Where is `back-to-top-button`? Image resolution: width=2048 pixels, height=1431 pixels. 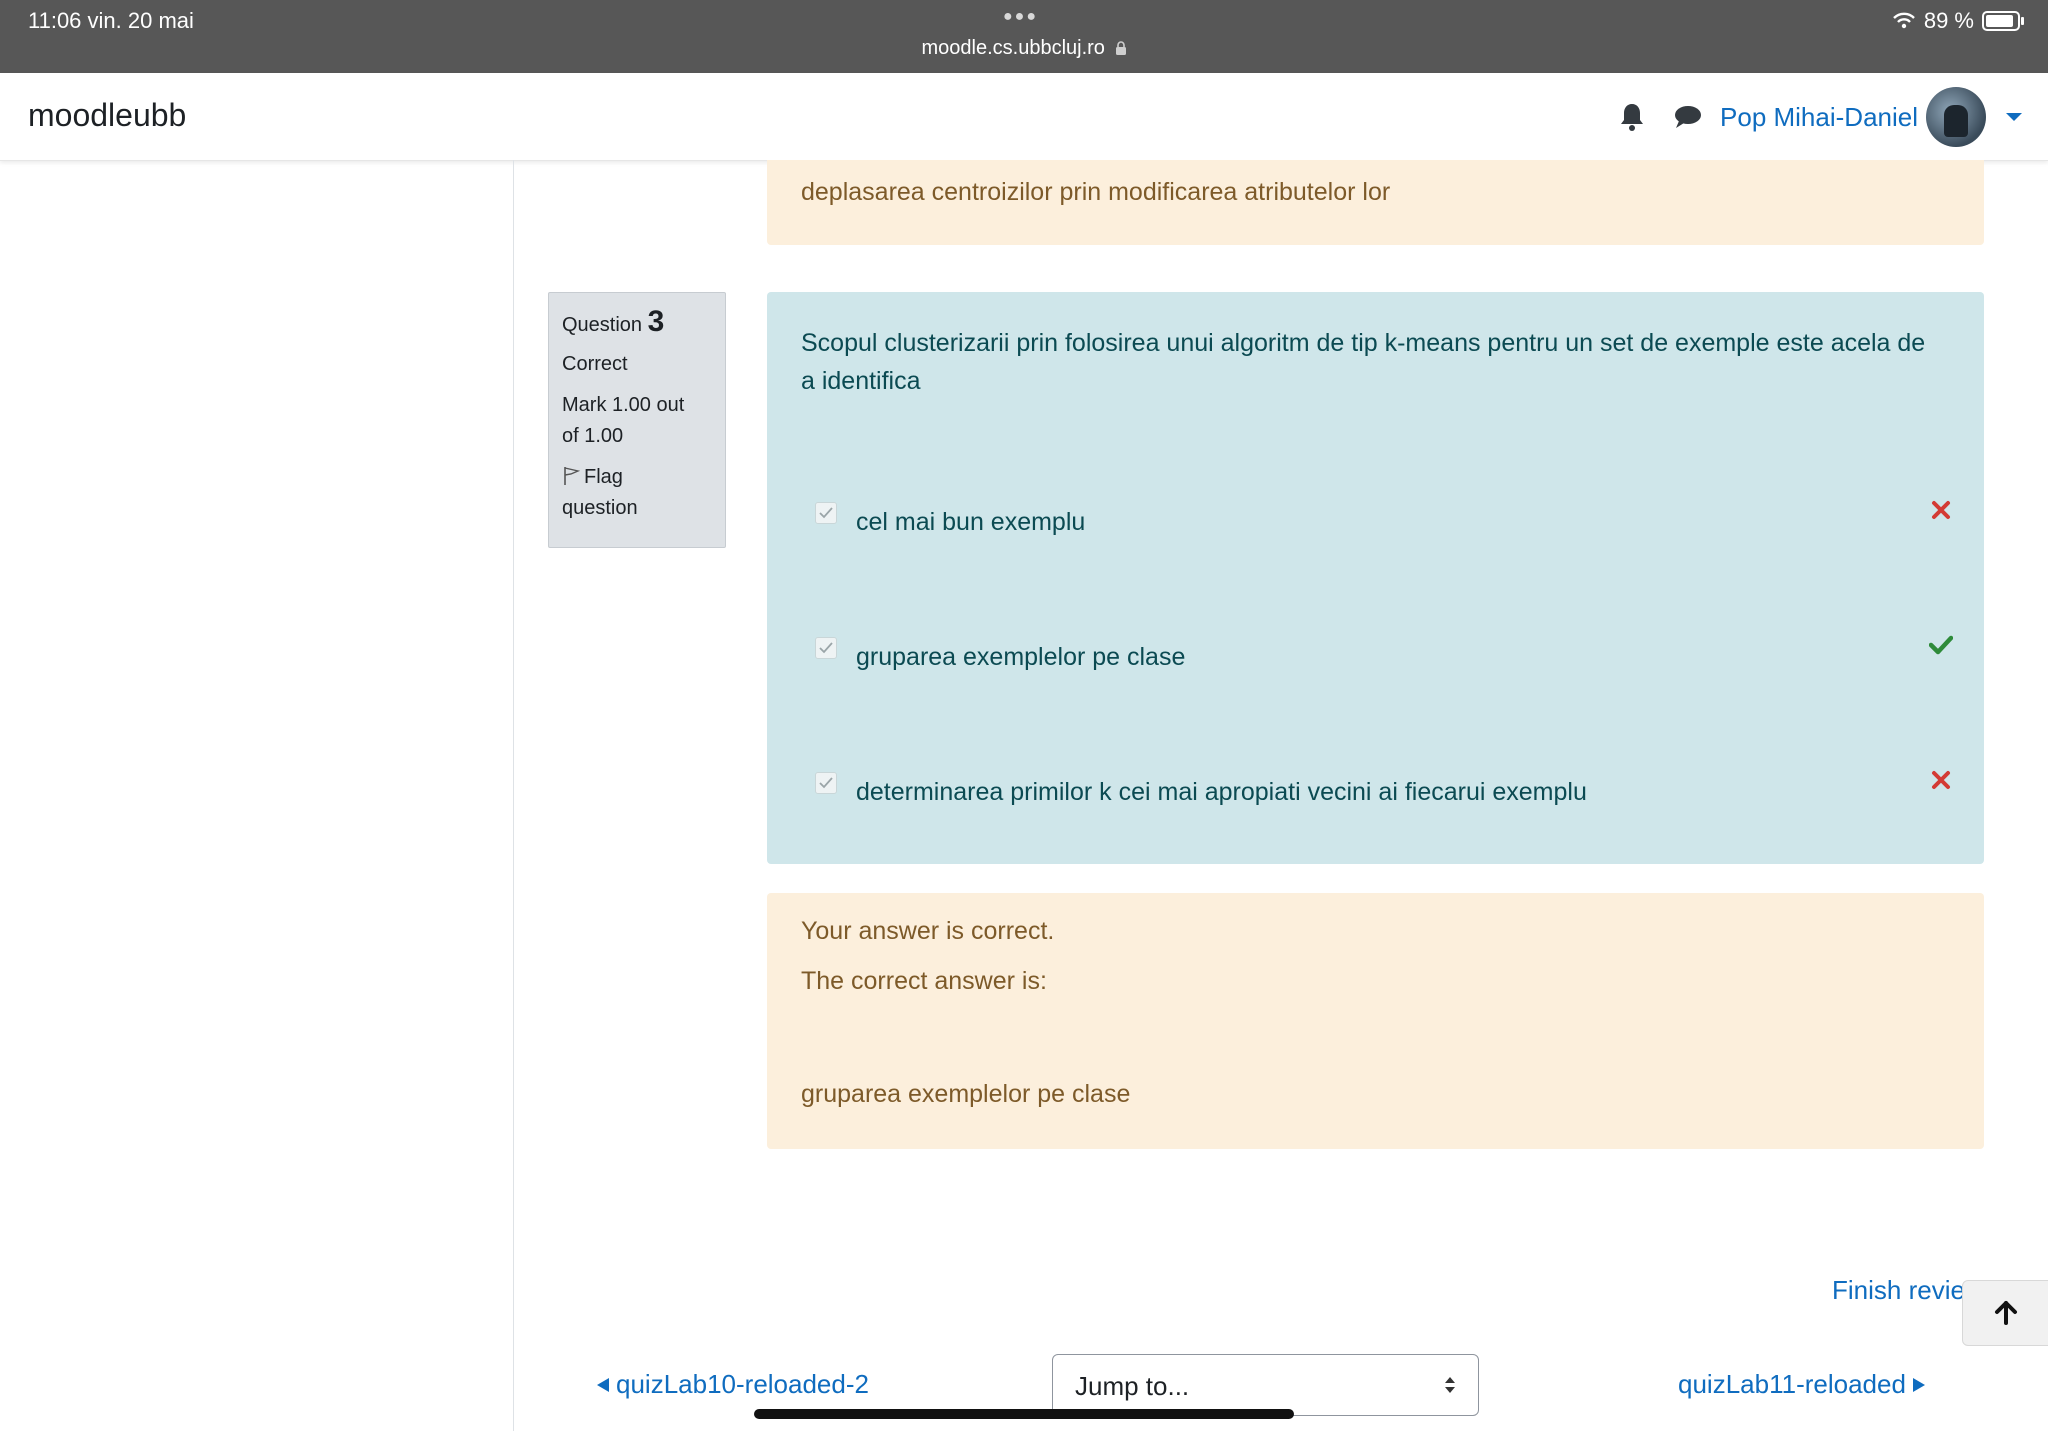
back-to-top-button is located at coordinates (2005, 1313).